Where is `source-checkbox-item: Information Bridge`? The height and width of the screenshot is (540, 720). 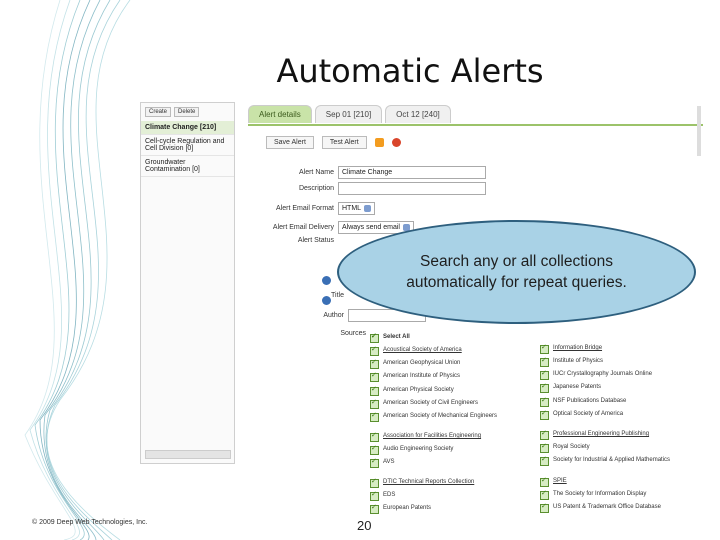
source-checkbox-item: Information Bridge is located at coordinates (571, 348).